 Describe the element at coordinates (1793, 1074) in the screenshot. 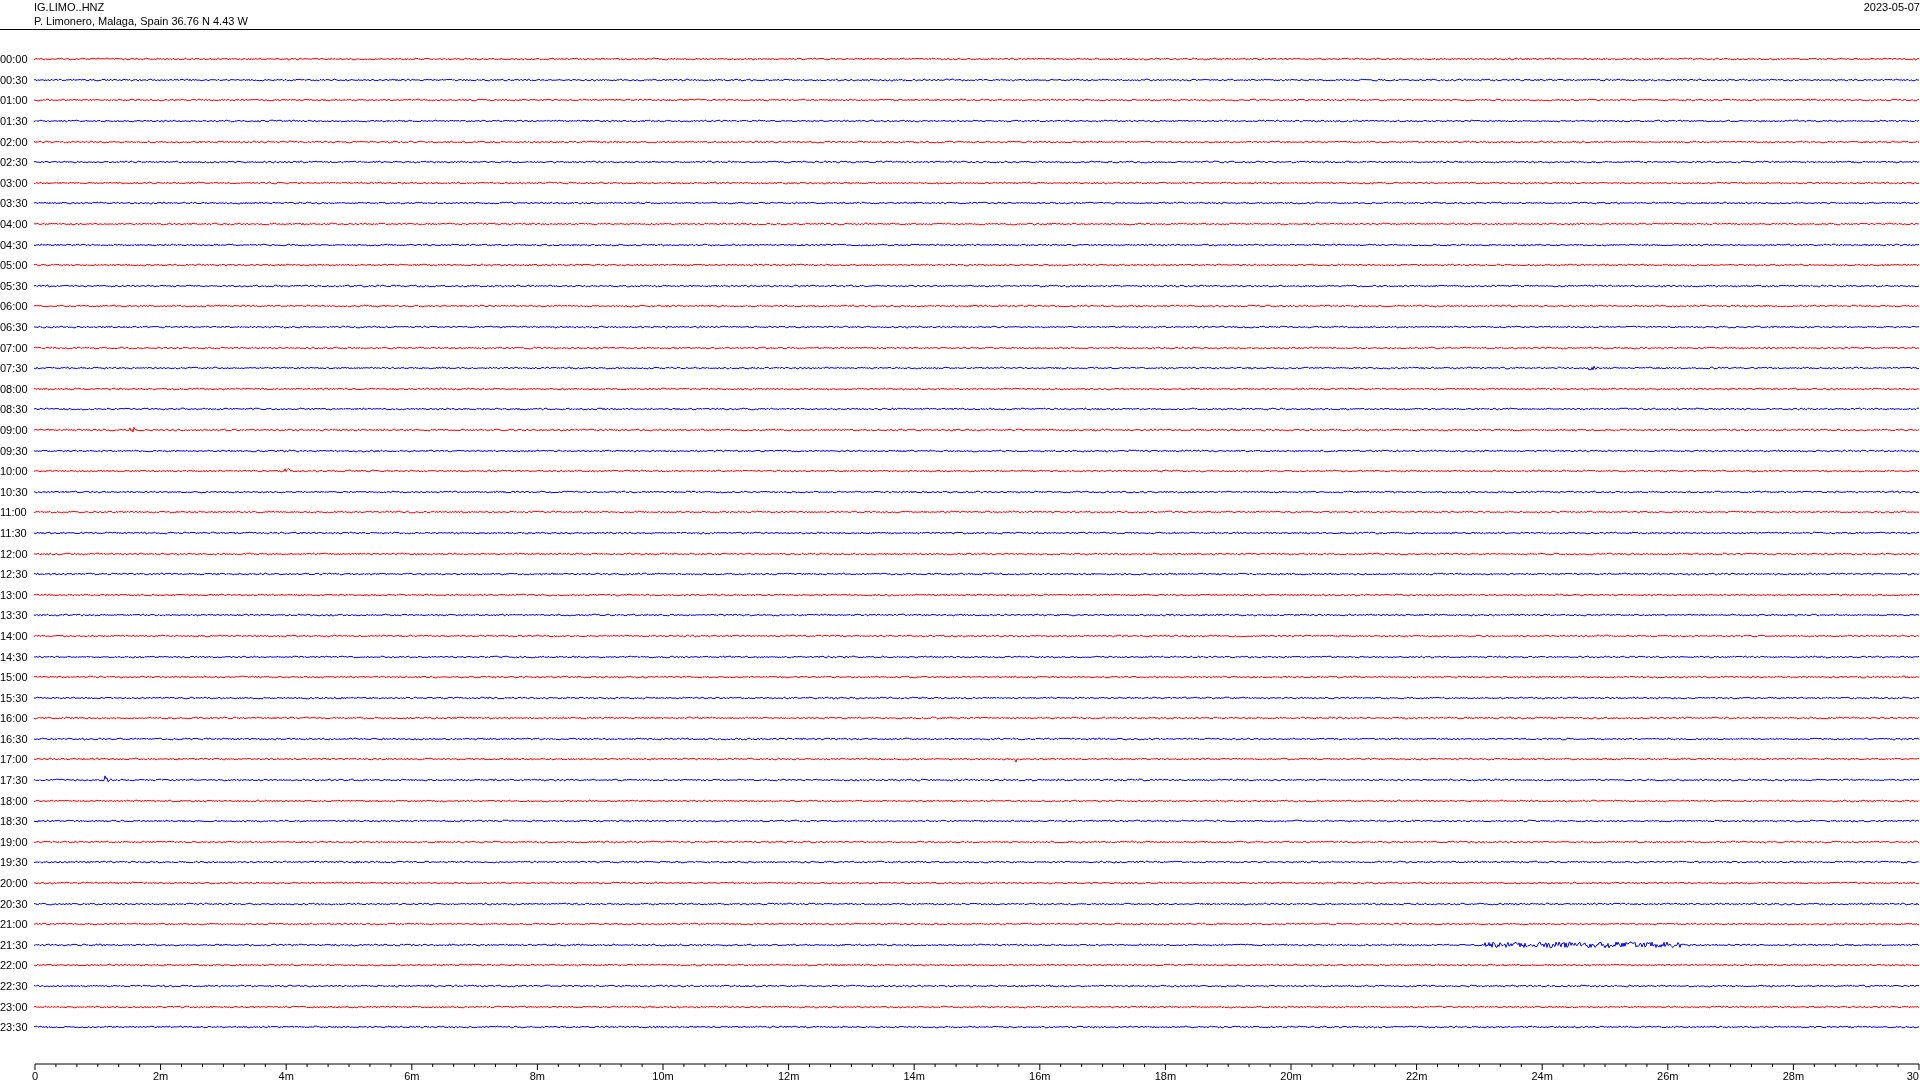

I see `axis-tick-label: 28m` at that location.